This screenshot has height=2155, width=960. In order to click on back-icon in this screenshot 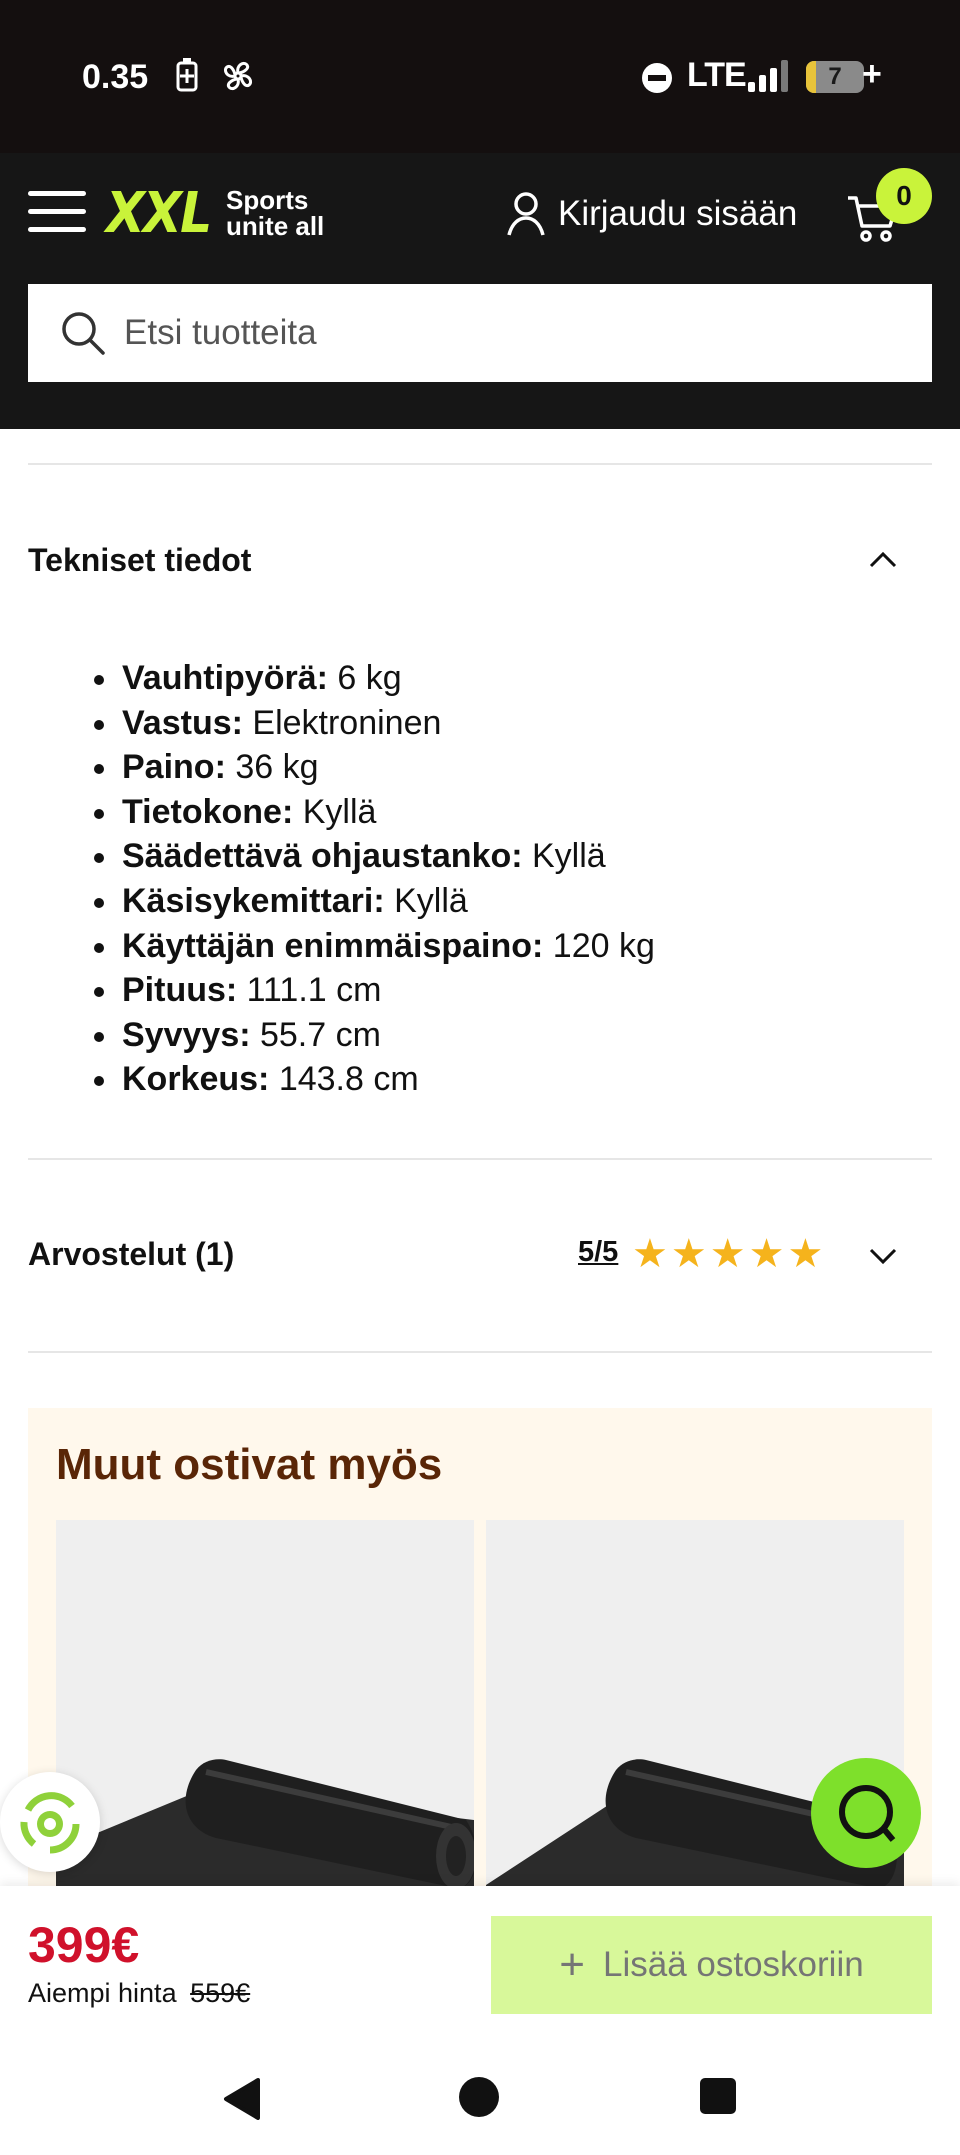, I will do `click(242, 2099)`.